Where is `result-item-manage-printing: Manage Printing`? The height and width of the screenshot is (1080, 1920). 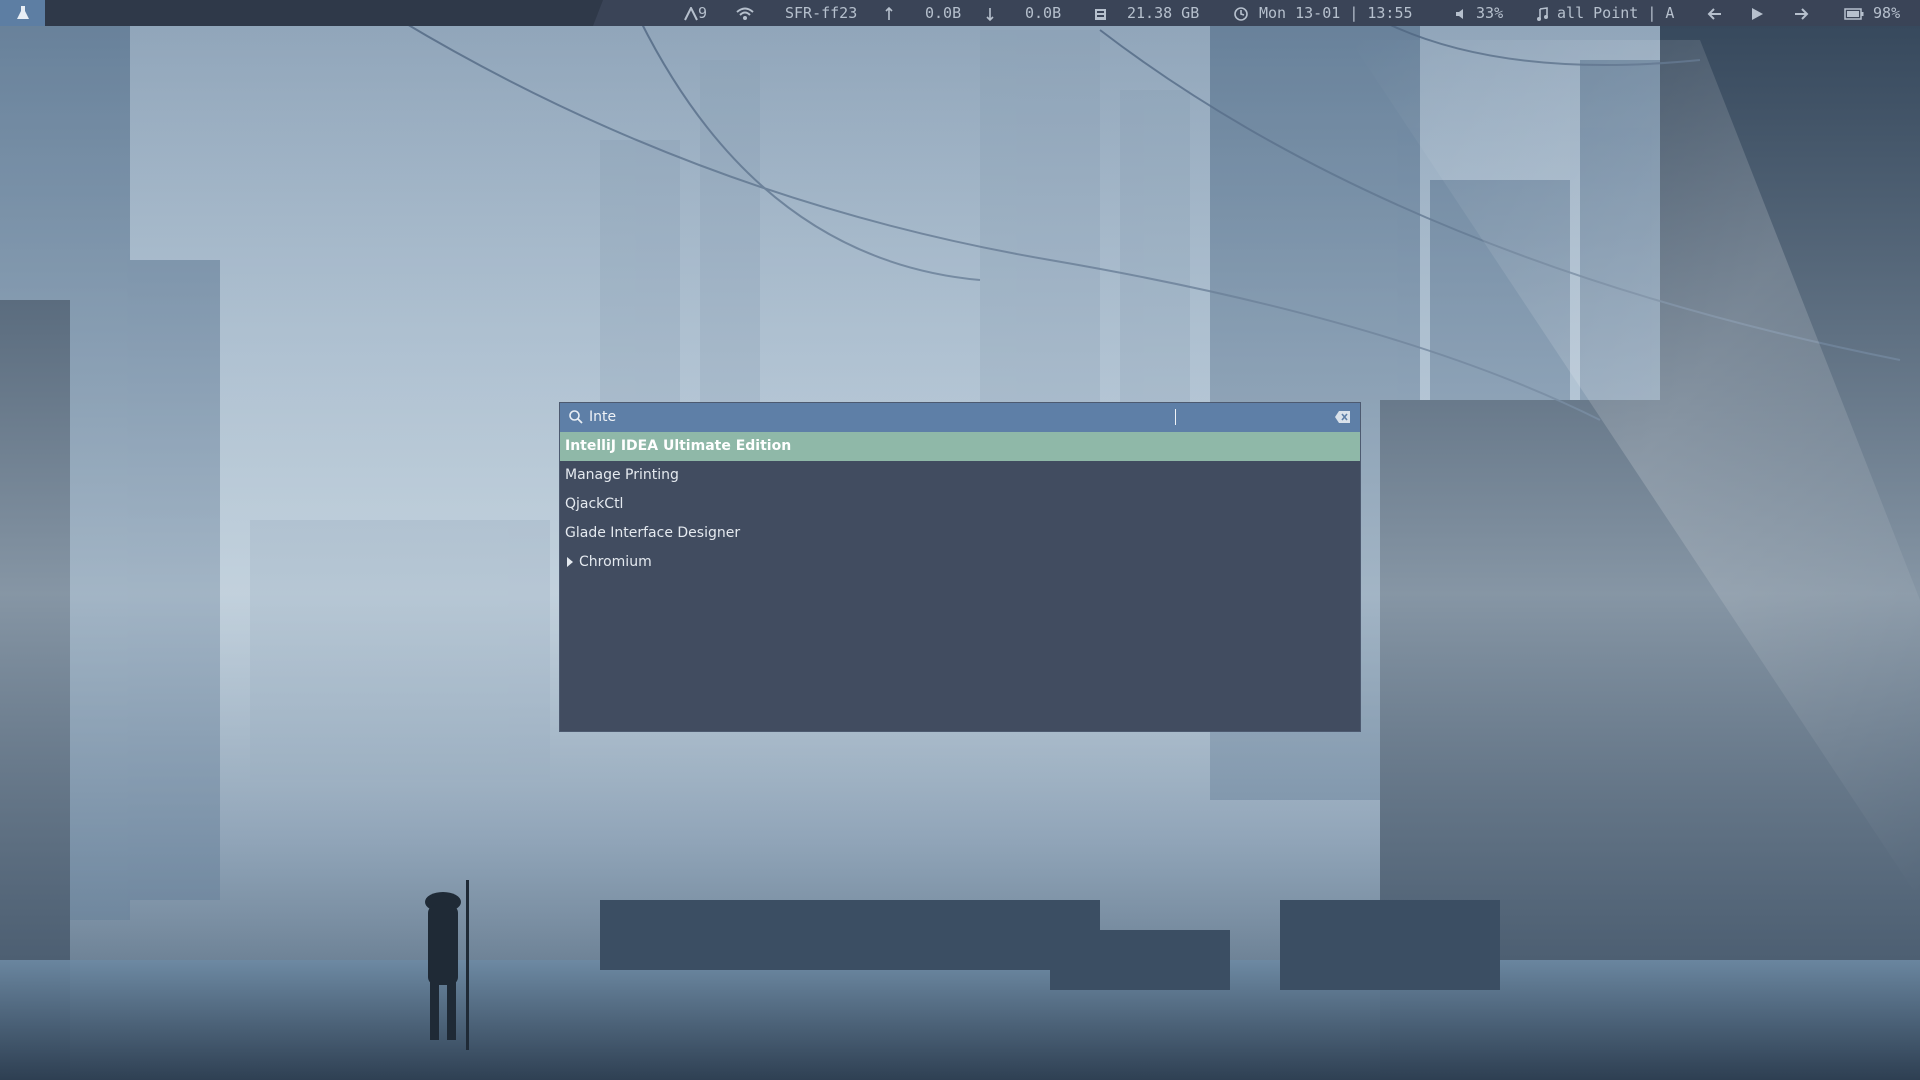 result-item-manage-printing: Manage Printing is located at coordinates (960, 475).